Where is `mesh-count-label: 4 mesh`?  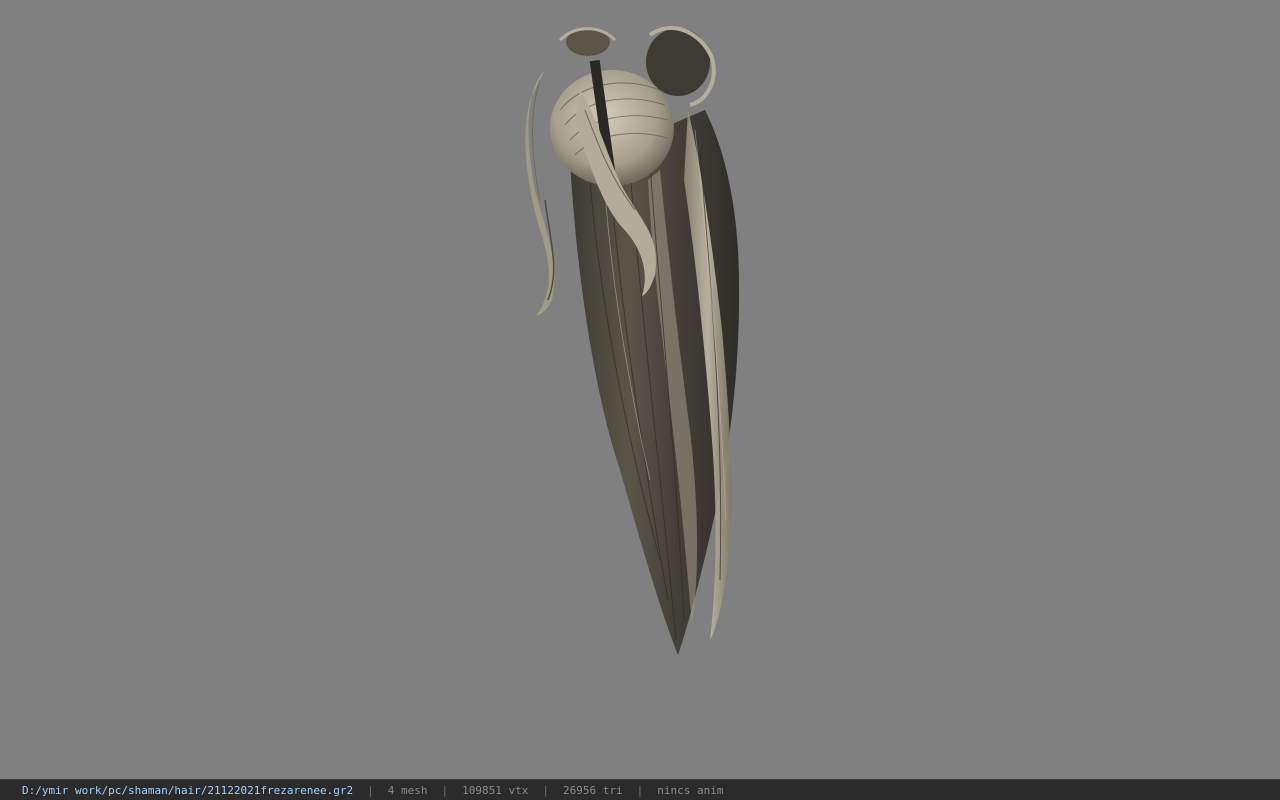 mesh-count-label: 4 mesh is located at coordinates (407, 790).